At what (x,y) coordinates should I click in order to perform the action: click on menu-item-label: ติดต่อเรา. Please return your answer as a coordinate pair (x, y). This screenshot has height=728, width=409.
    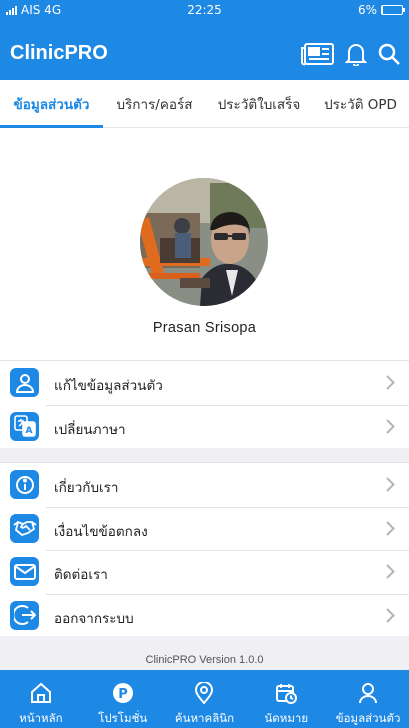
    Looking at the image, I should click on (81, 575).